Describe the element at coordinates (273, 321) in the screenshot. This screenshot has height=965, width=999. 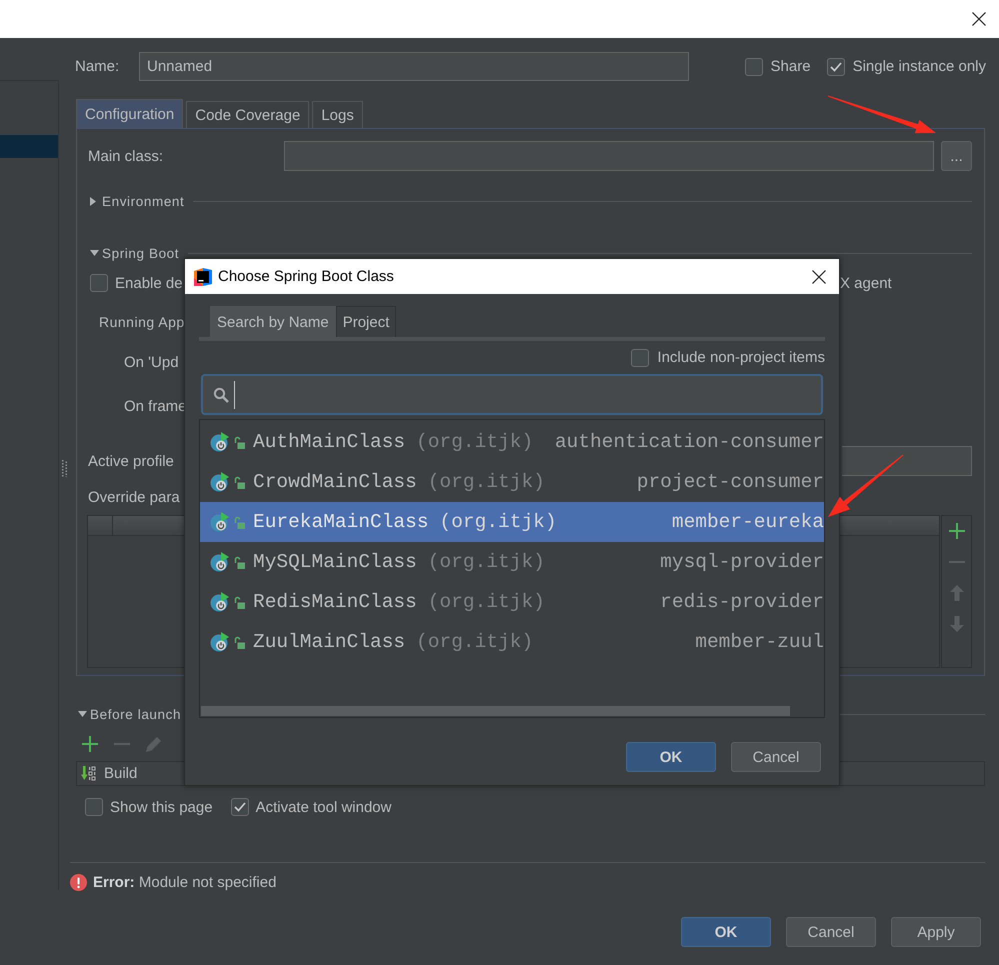
I see `tab: Search by Name` at that location.